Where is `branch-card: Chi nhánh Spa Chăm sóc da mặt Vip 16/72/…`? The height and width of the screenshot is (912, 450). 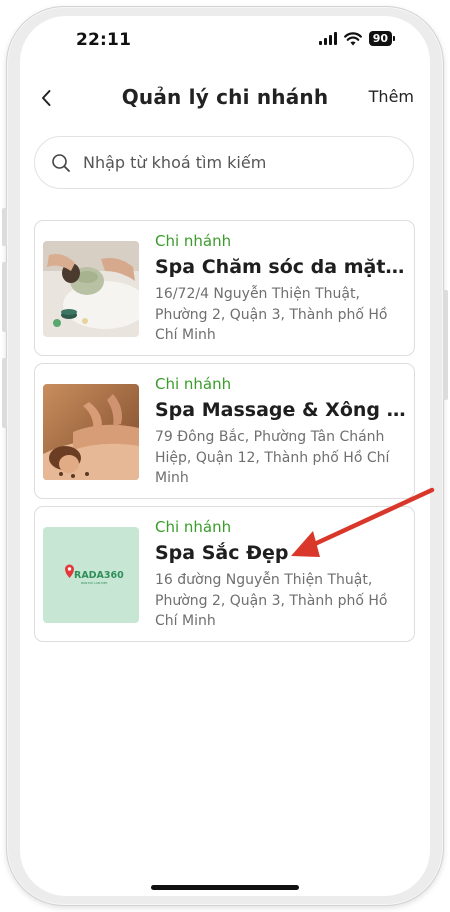
branch-card: Chi nhánh Spa Chăm sóc da mặt Vip 16/72/… is located at coordinates (224, 288).